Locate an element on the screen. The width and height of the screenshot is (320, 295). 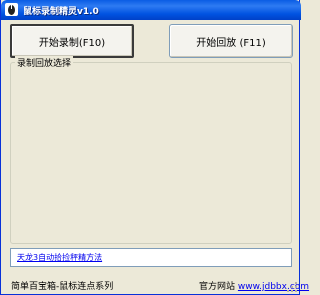
start-record-button: 开始录制(F10) is located at coordinates (72, 41).